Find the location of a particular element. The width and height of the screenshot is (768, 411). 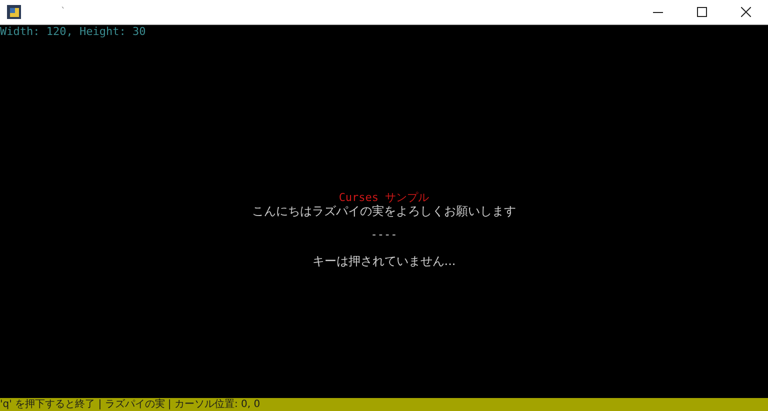

close-icon is located at coordinates (746, 12).